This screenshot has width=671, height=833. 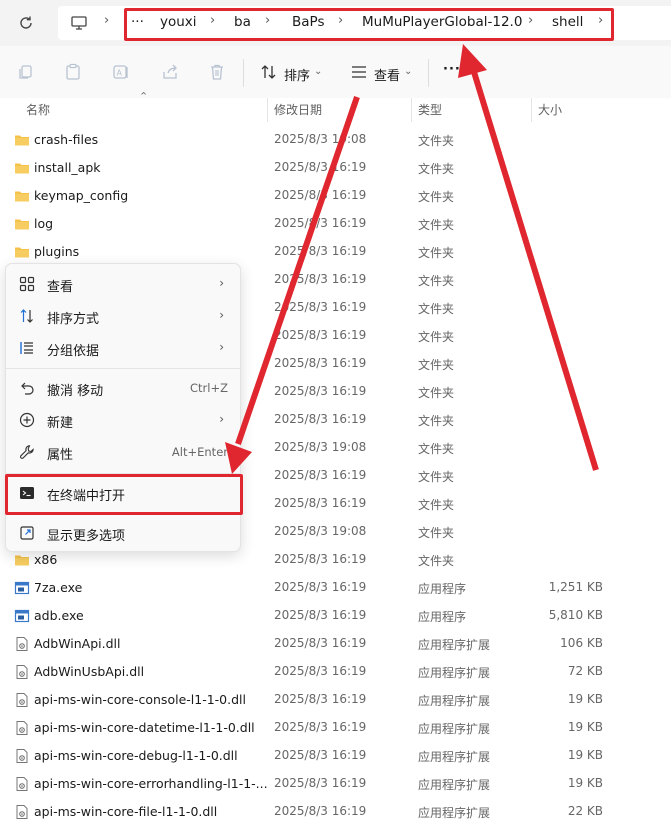 What do you see at coordinates (123, 388) in the screenshot?
I see `menu-item-undo-move: 撤消 移动 Ctrl+Z` at bounding box center [123, 388].